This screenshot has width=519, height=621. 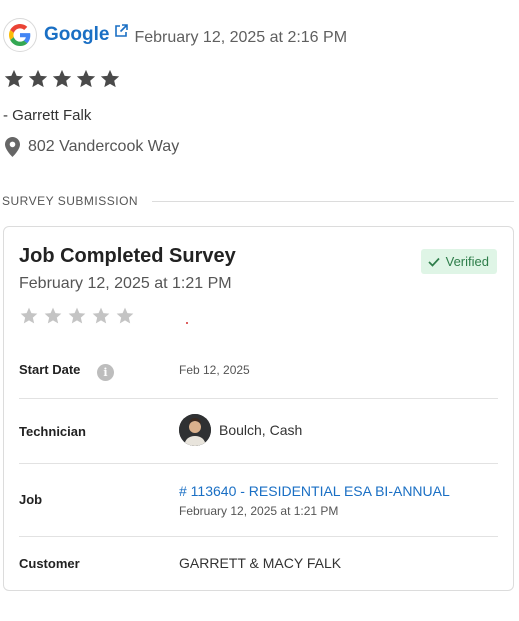 I want to click on survey-rating, so click(x=77, y=316).